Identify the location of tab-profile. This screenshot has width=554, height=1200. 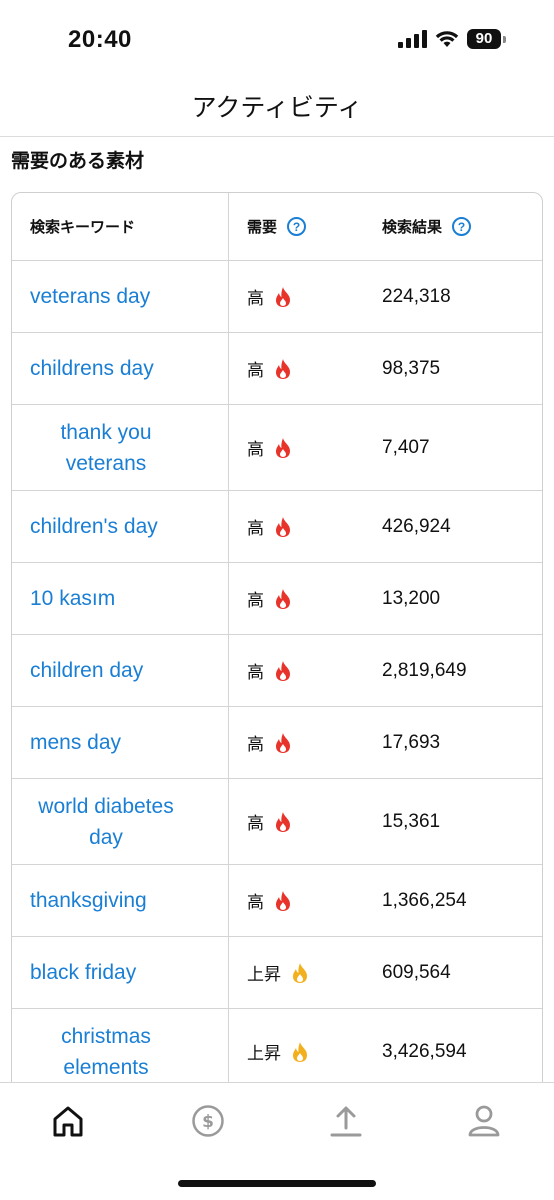
(484, 1121).